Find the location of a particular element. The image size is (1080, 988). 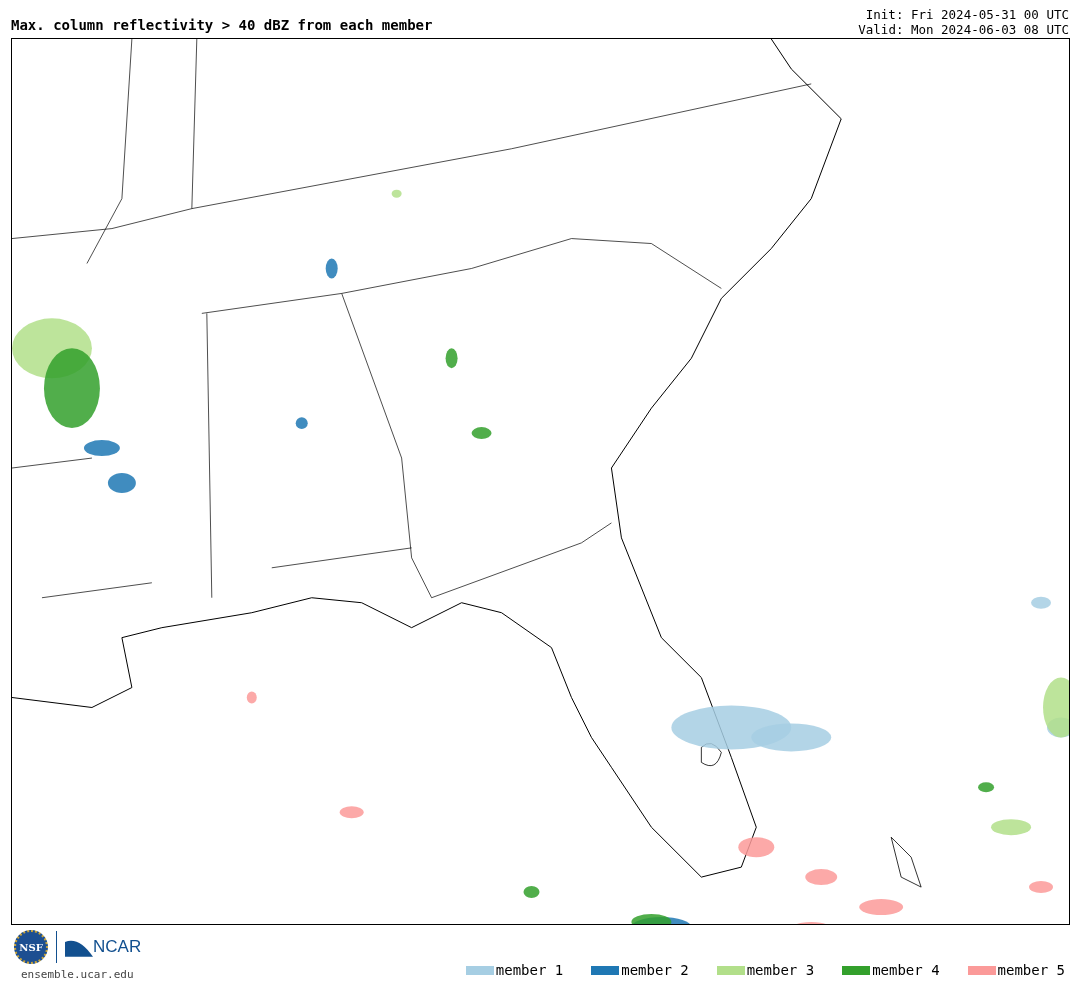

valid-time: Valid: Mon 2024-06-03 08 UTC is located at coordinates (963, 29).